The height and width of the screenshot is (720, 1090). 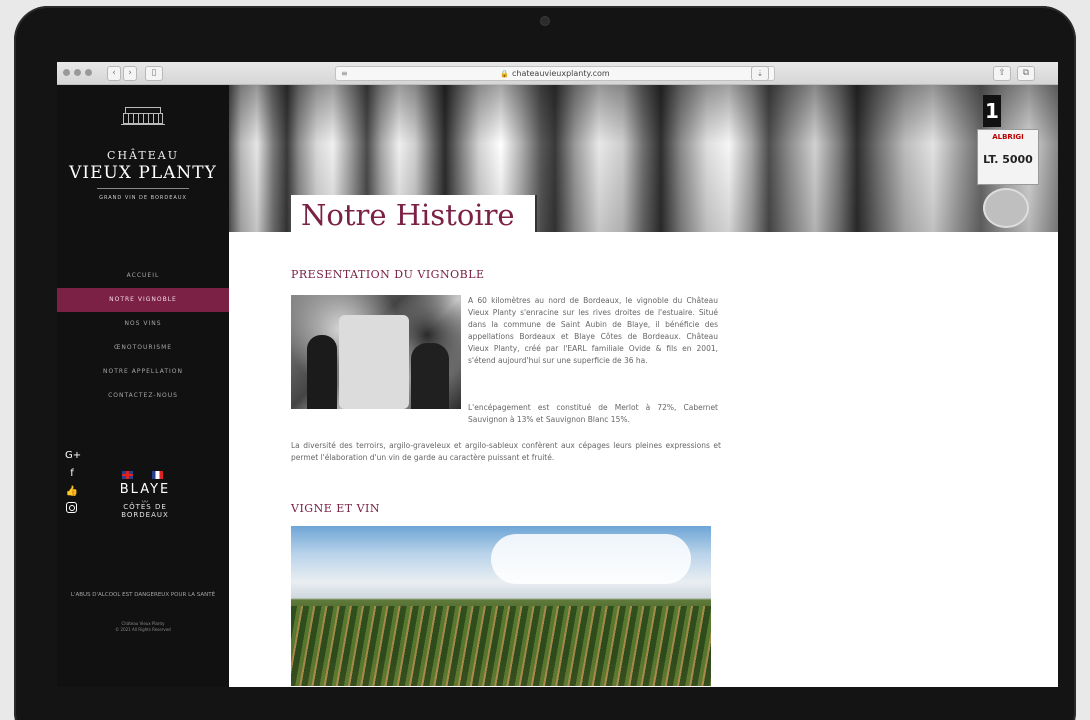 I want to click on copyright-line2: © 2021 All Rights Reserved, so click(x=143, y=629).